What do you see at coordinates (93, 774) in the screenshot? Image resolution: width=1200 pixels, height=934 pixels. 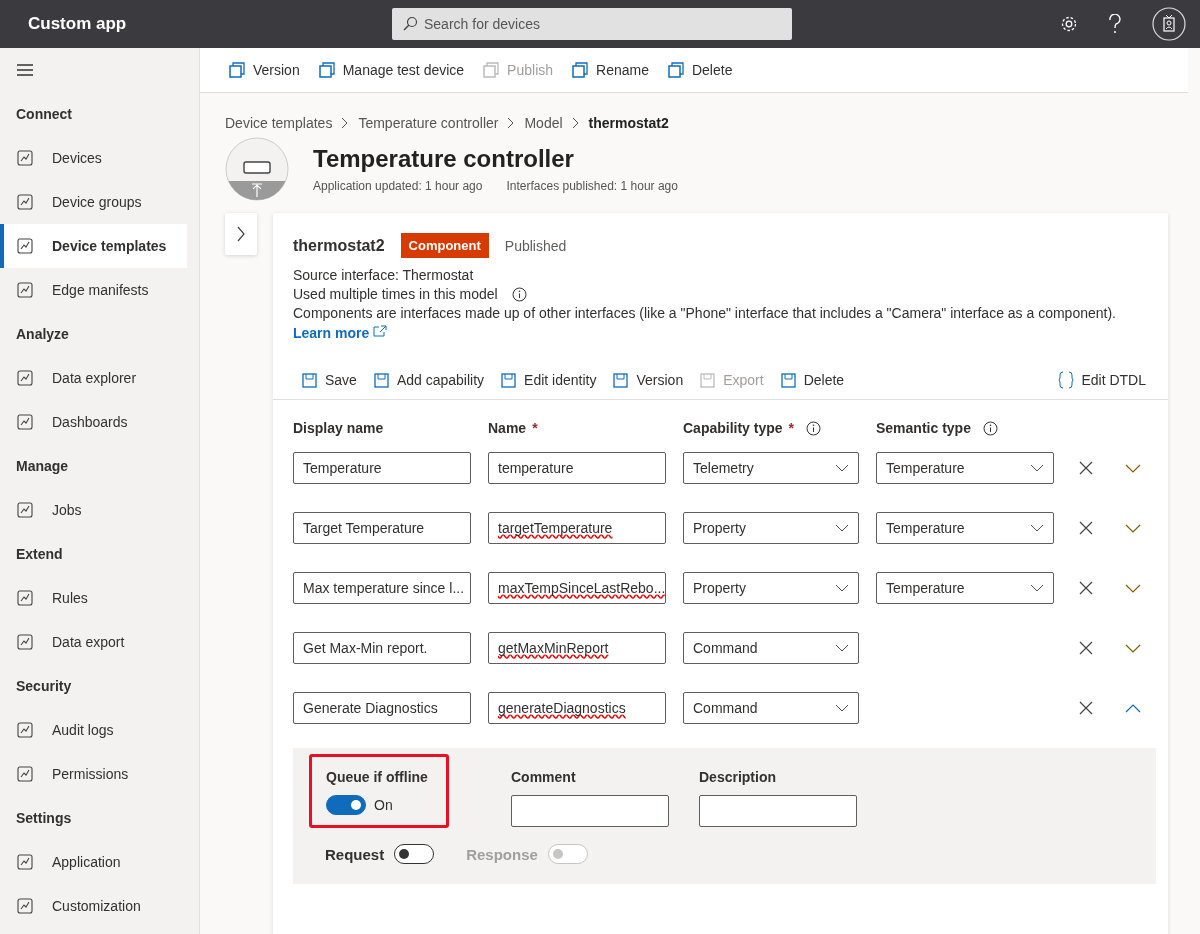 I see `sidebar-item: Permissions` at bounding box center [93, 774].